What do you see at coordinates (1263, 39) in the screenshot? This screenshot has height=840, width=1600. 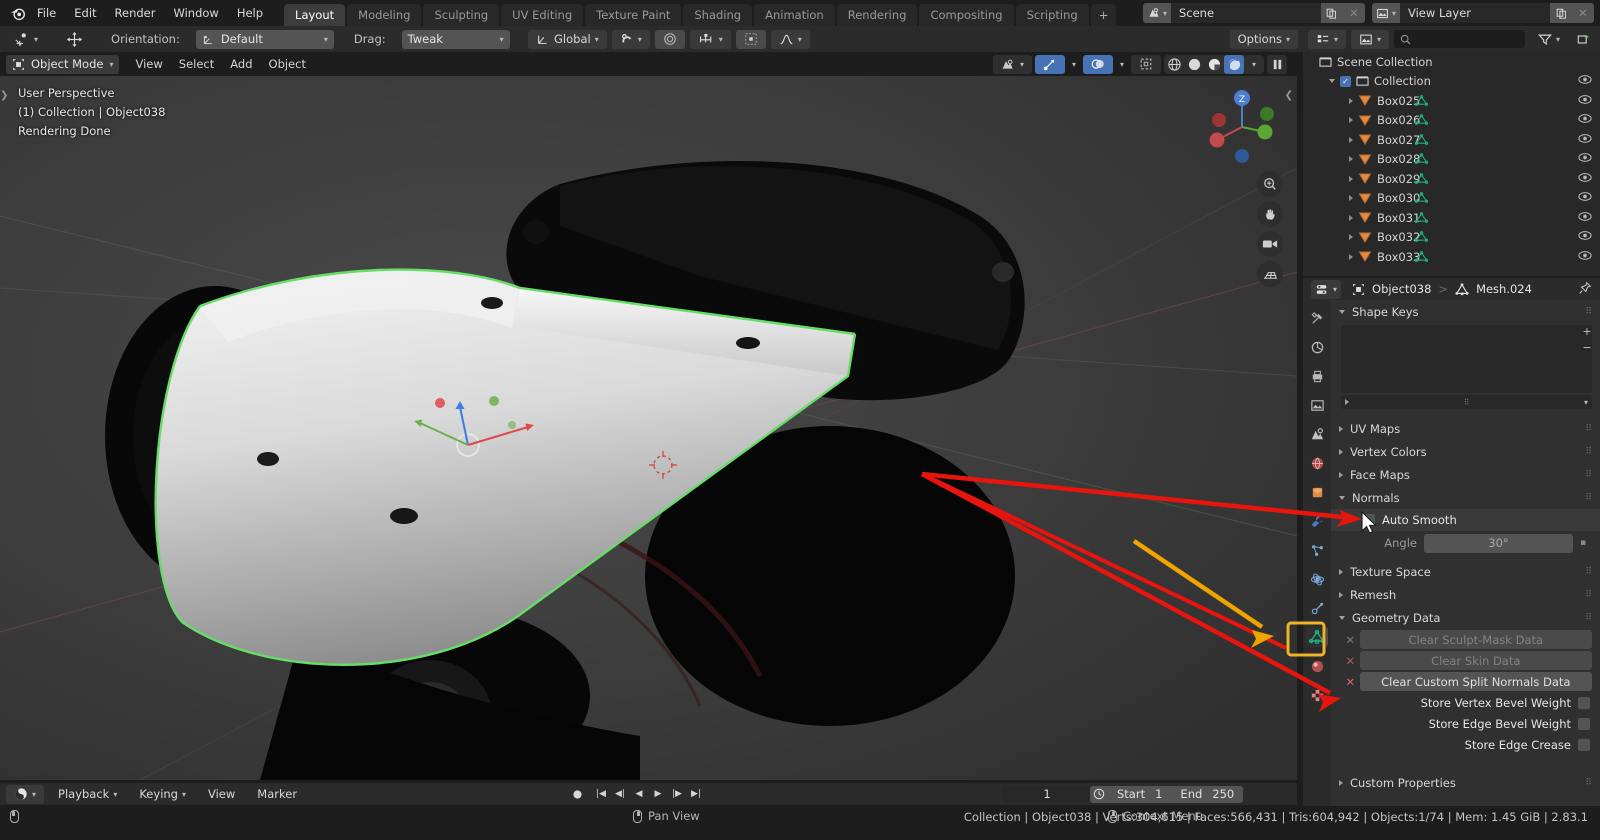 I see `viewport-options-dropdown: Options ▾` at bounding box center [1263, 39].